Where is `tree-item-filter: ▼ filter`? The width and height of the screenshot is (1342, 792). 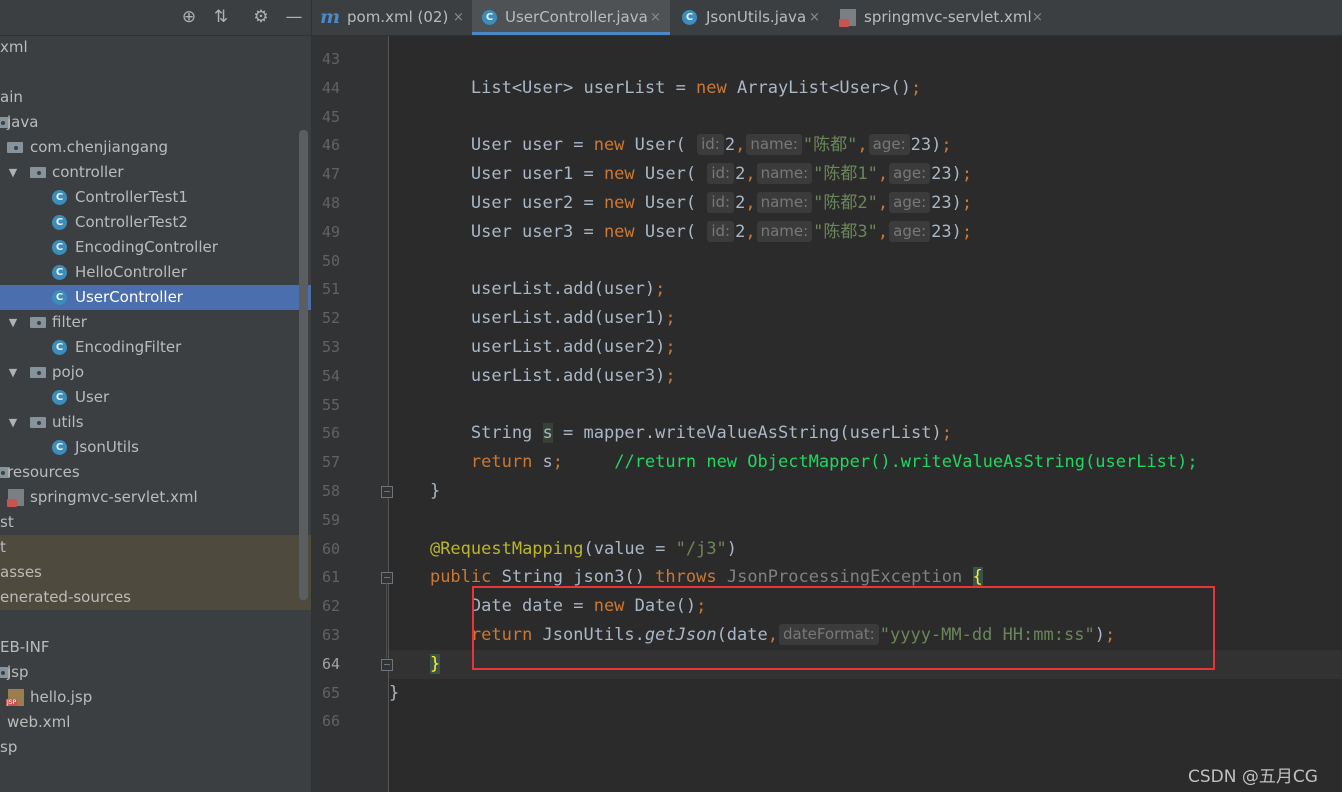 tree-item-filter: ▼ filter is located at coordinates (155, 322).